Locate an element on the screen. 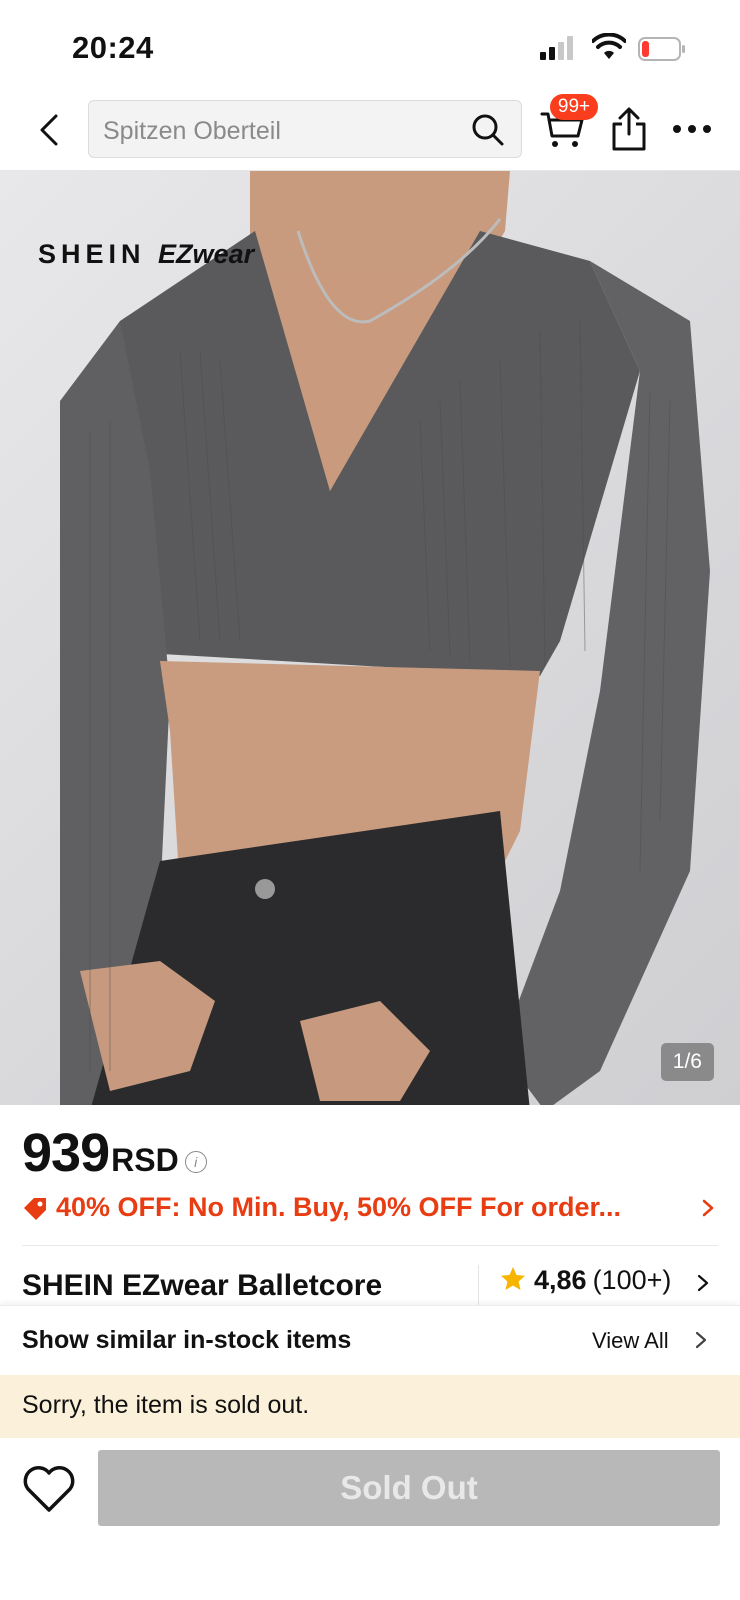 Image resolution: width=740 pixels, height=1600 pixels. product-title-row: SHEIN EZwear Balletcore 4,86 (100+) is located at coordinates (370, 1280).